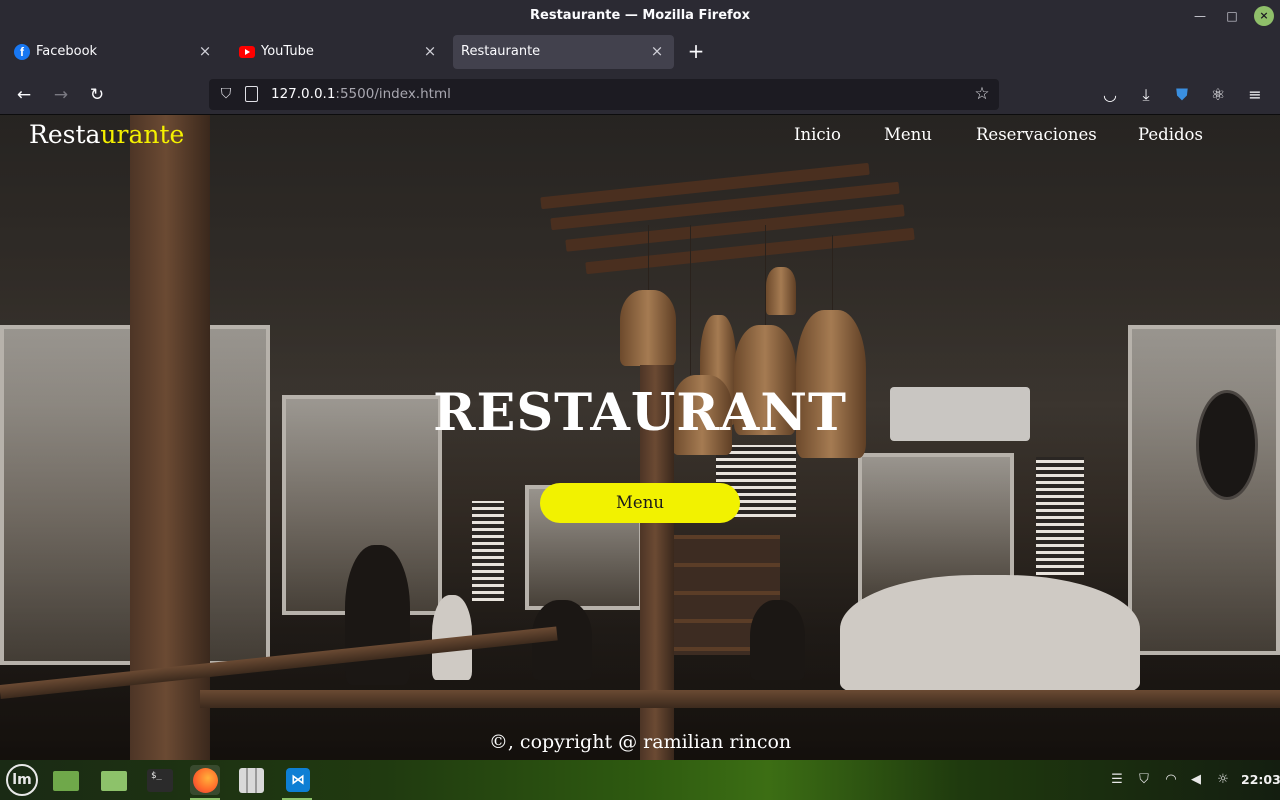  I want to click on wooden-railing, so click(740, 699).